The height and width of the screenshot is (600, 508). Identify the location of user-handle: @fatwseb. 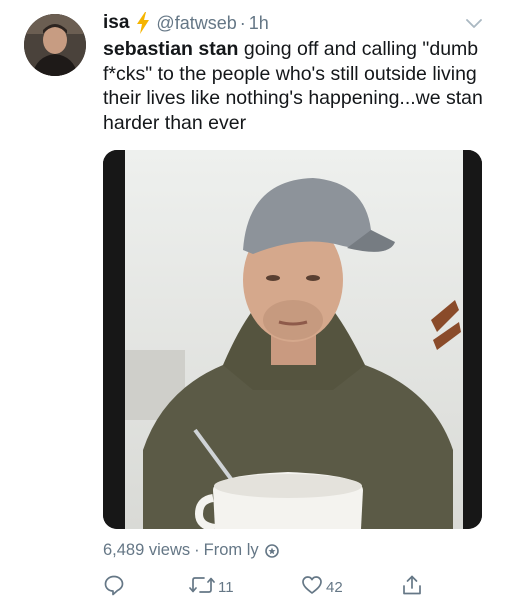
(196, 23).